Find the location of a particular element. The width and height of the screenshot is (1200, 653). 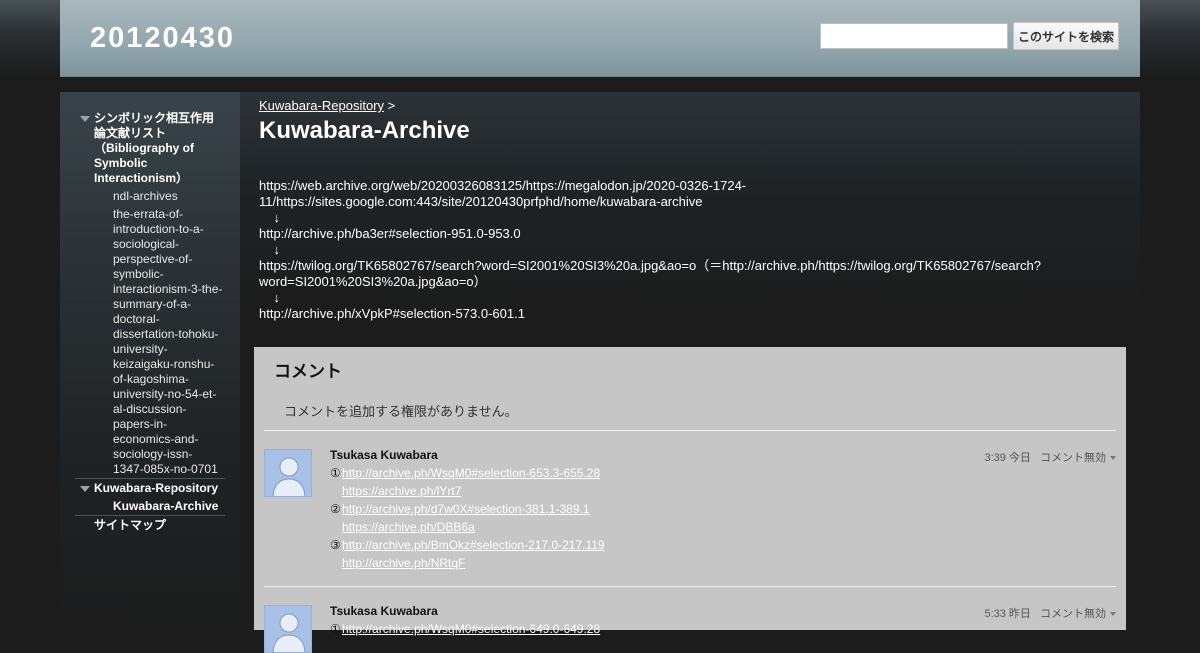

comment-time: 3:39 今日 is located at coordinates (1007, 458).